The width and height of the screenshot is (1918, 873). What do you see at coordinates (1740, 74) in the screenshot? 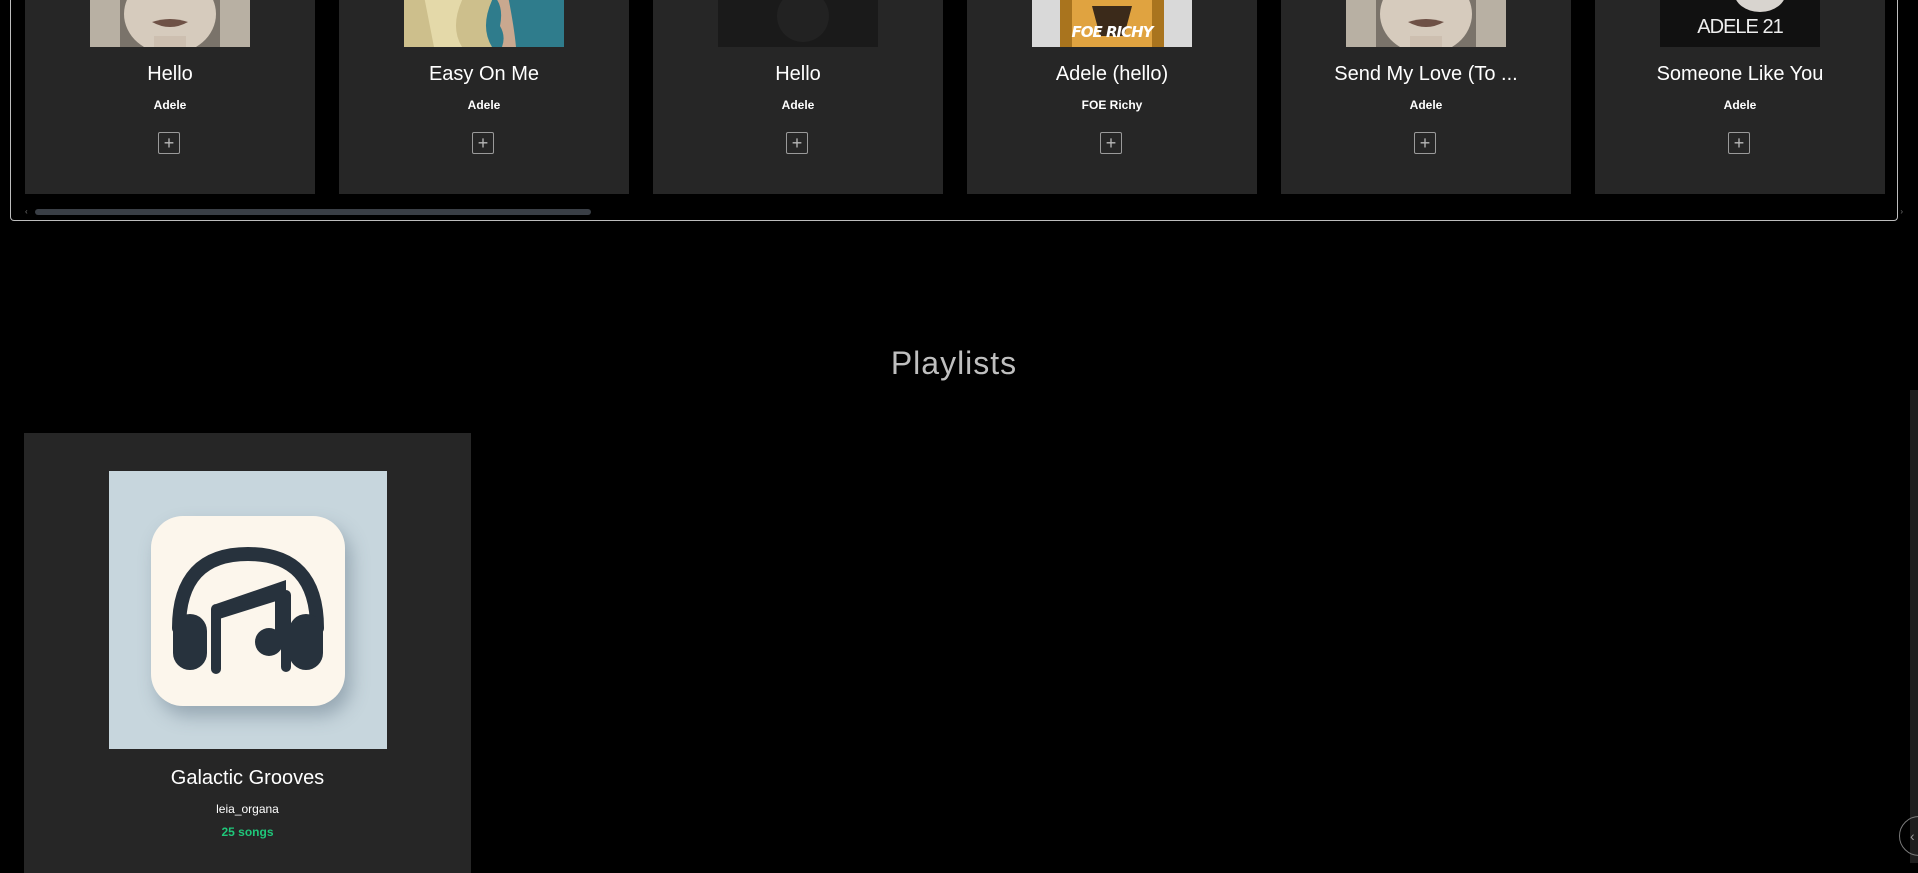
I see `song-title: Someone Like You` at bounding box center [1740, 74].